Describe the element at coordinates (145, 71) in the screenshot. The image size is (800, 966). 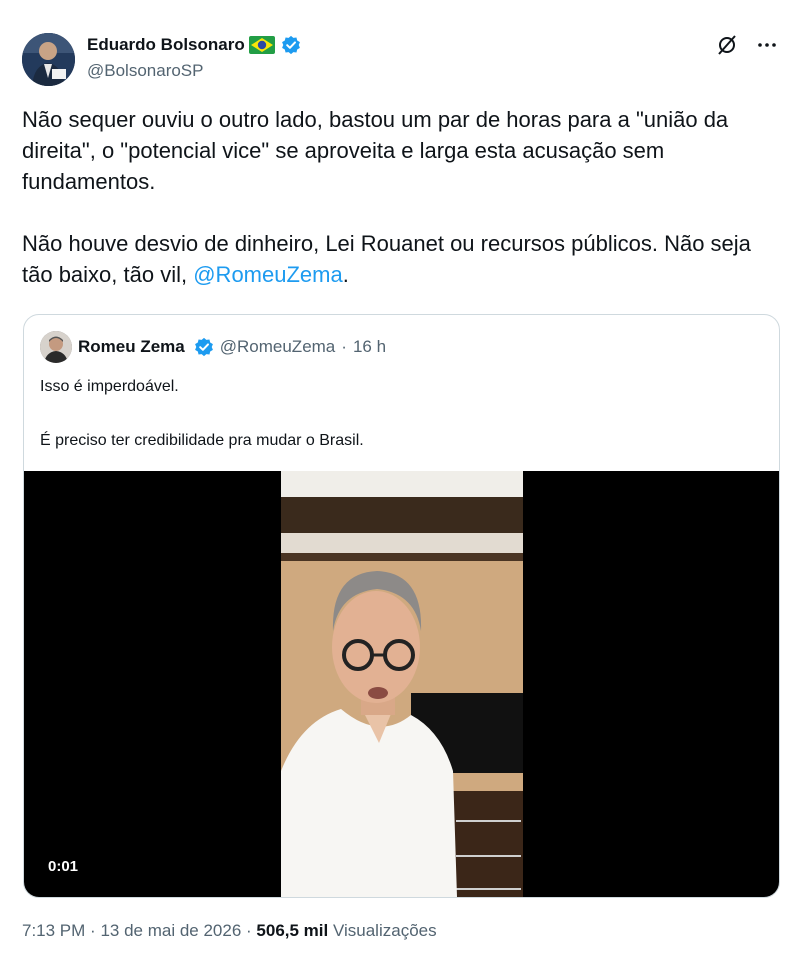
I see `author-handle: @BolsonaroSP` at that location.